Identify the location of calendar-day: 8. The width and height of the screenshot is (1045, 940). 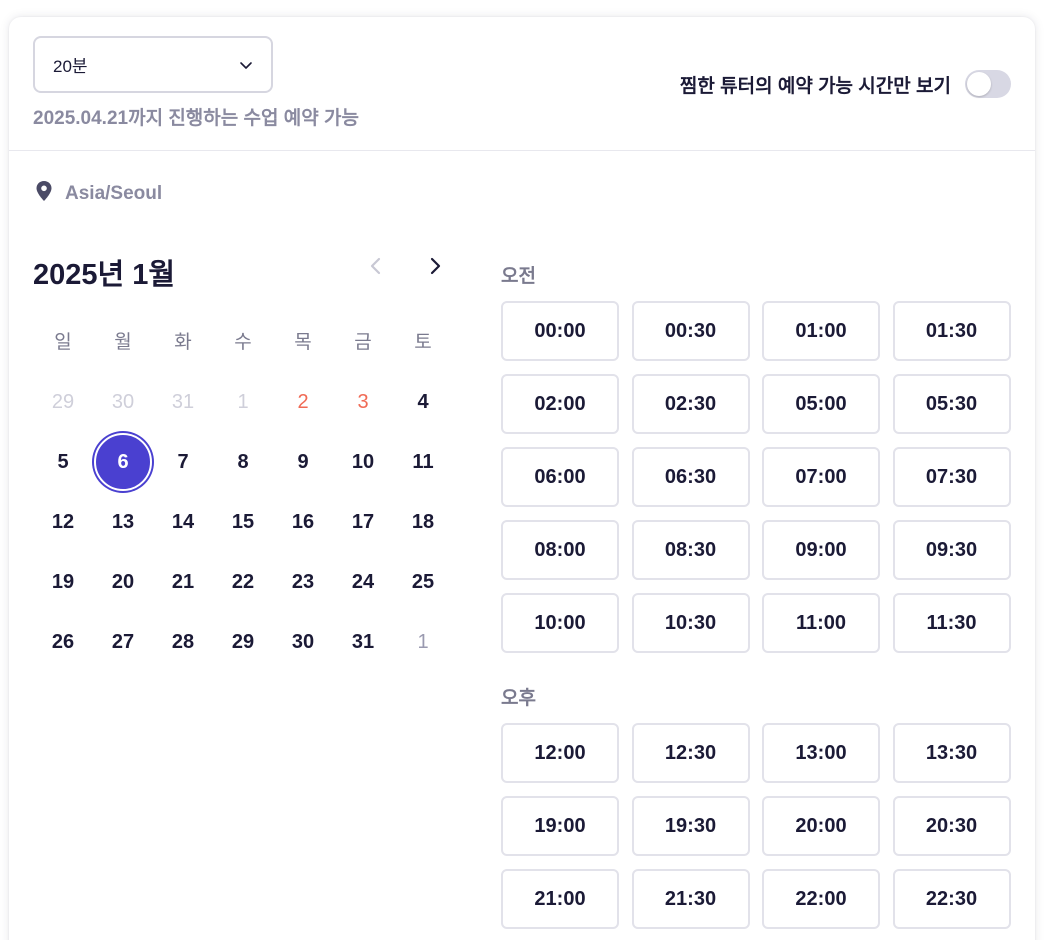
(243, 462).